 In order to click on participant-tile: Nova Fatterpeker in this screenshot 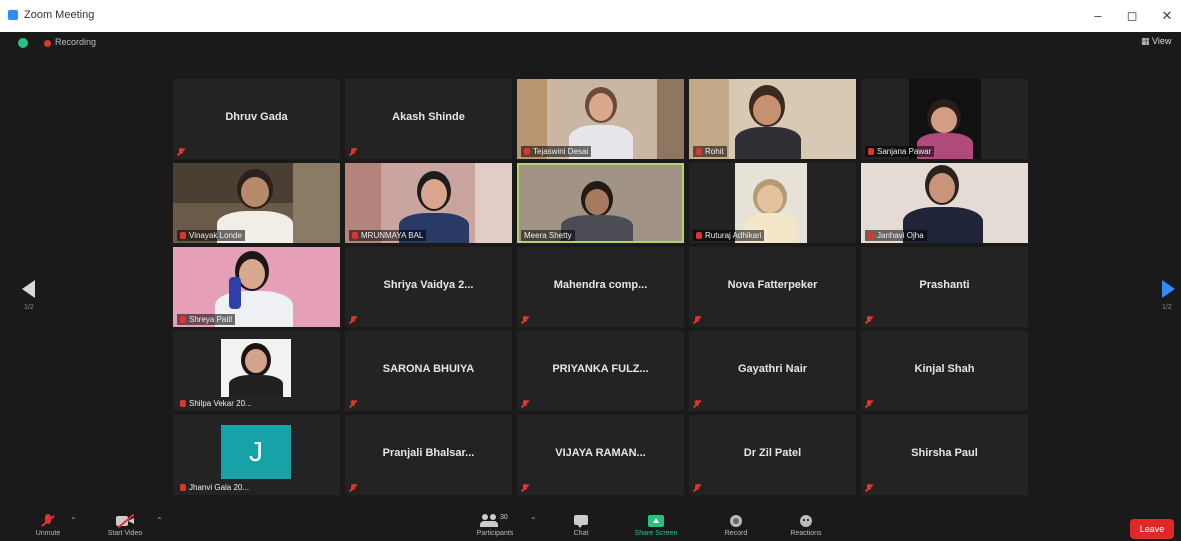, I will do `click(772, 287)`.